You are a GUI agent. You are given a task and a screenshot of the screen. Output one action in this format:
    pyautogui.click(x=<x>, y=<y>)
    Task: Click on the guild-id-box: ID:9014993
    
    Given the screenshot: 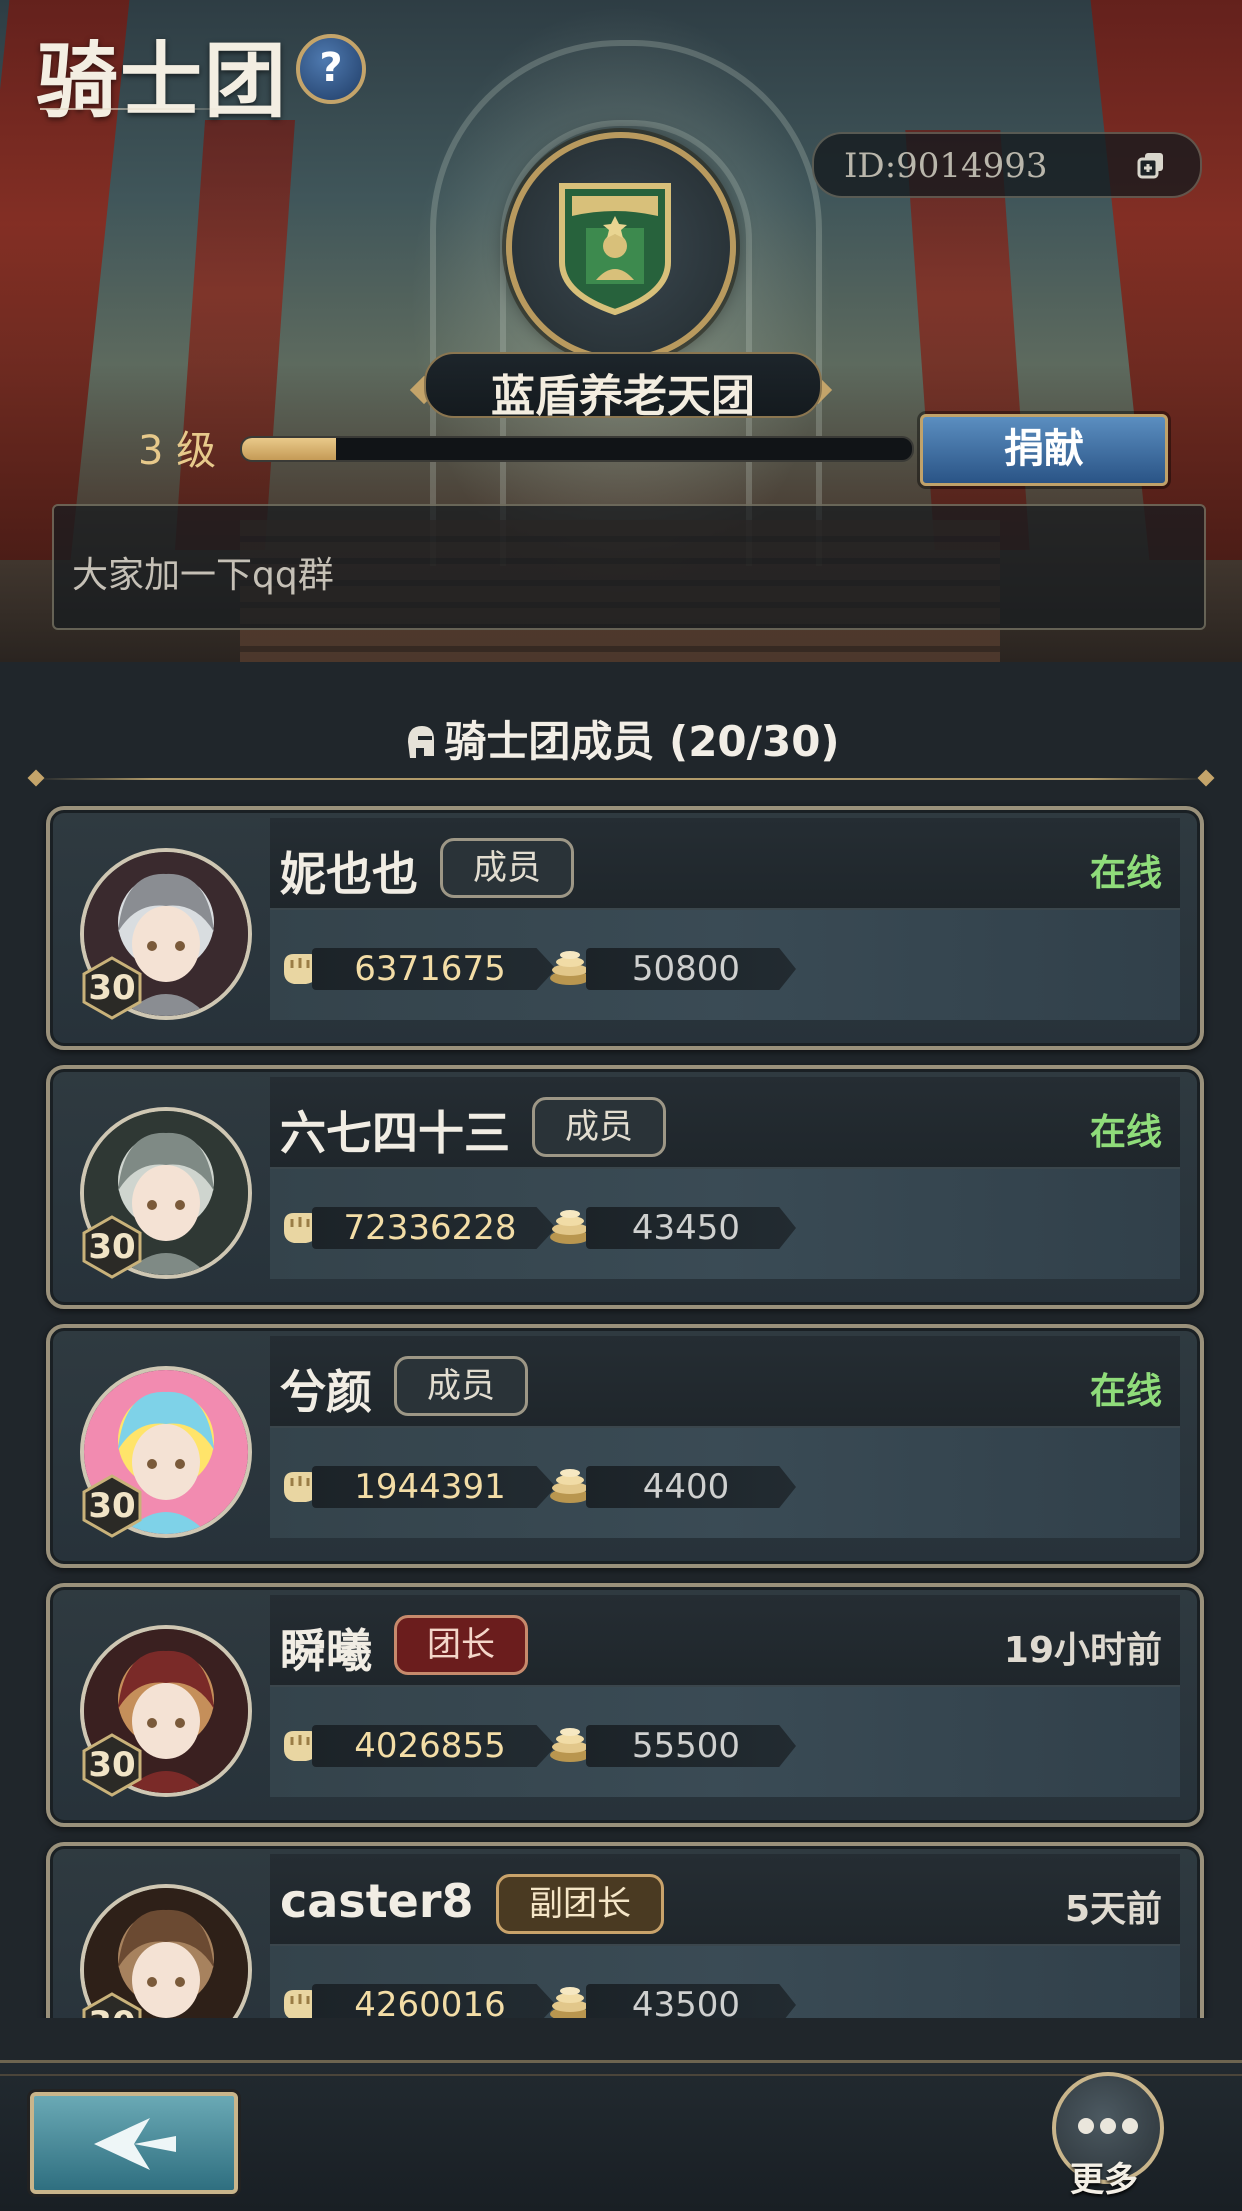 What is the action you would take?
    pyautogui.click(x=1007, y=165)
    